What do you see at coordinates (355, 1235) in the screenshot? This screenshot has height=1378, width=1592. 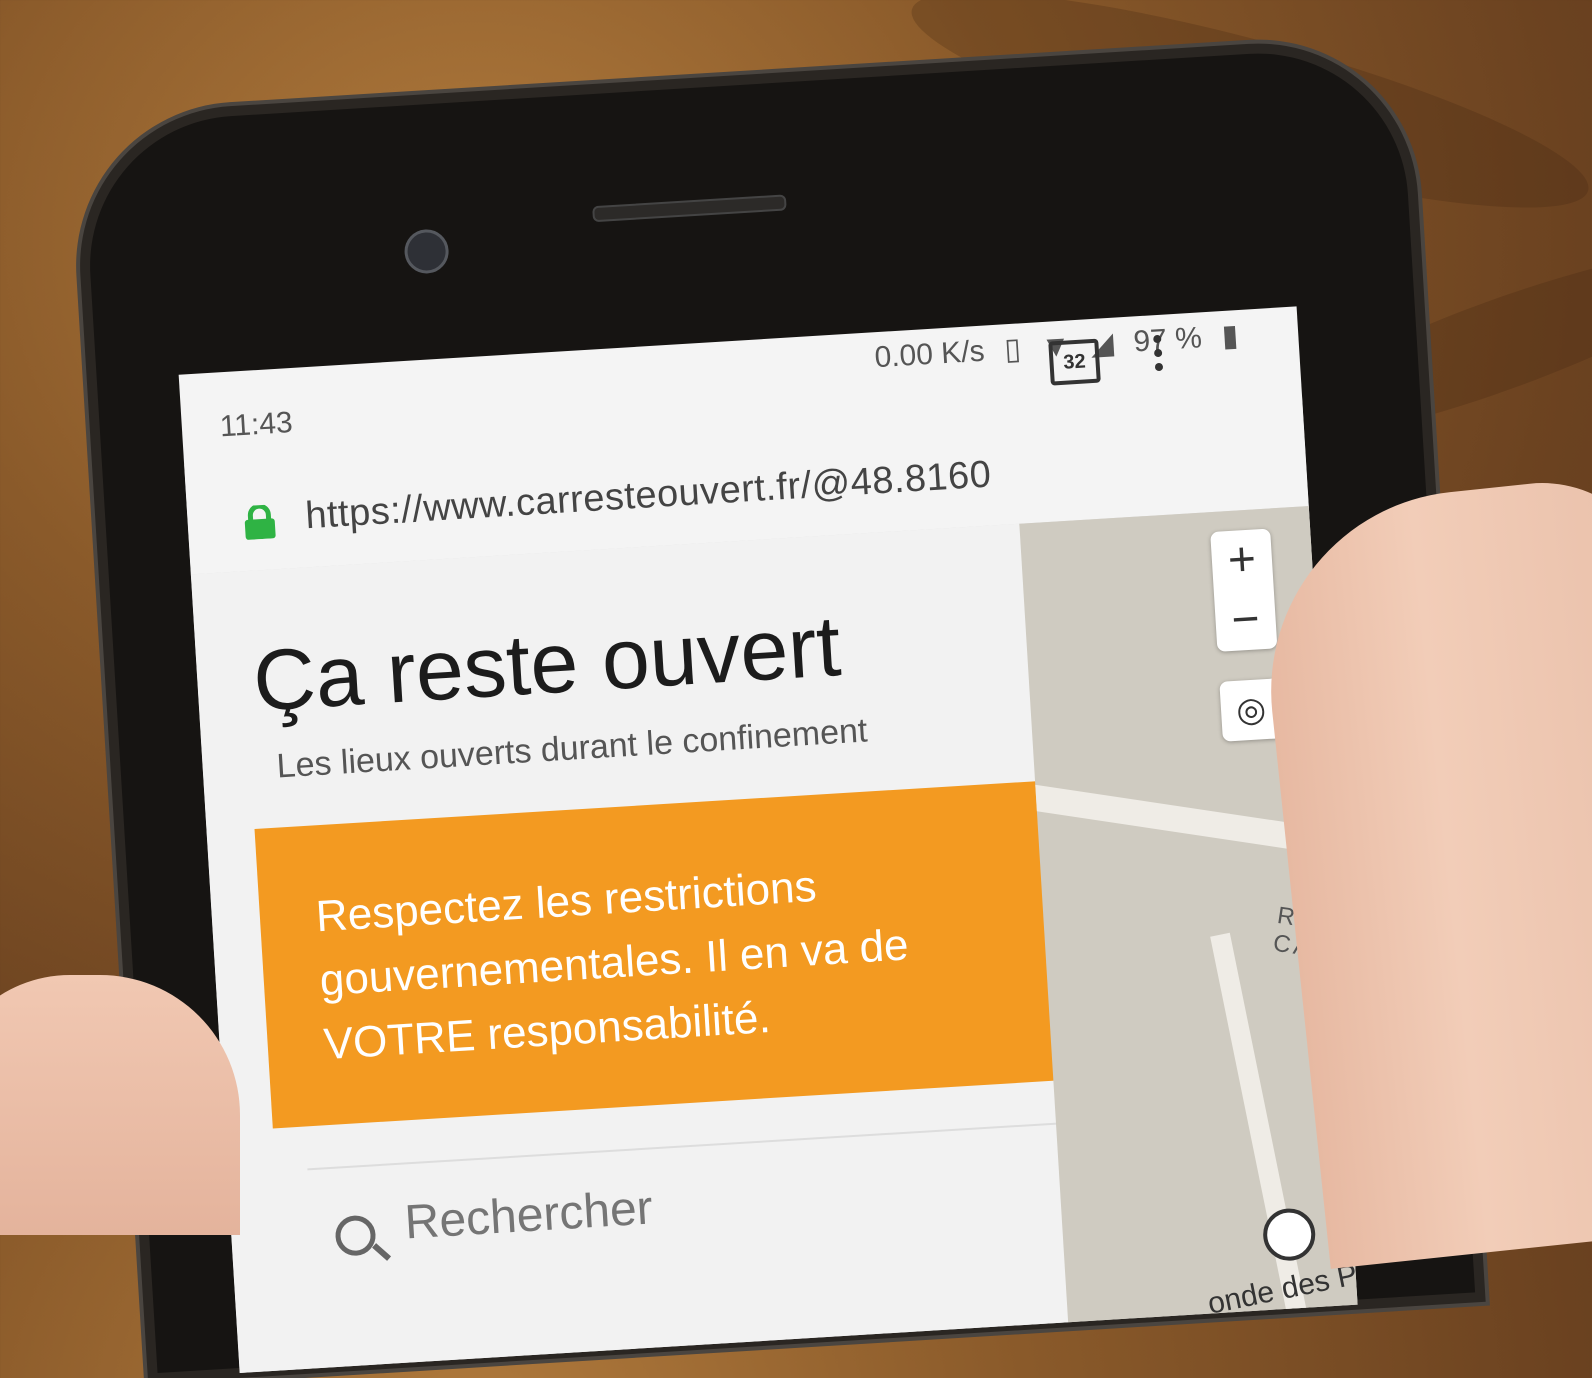 I see `search-icon` at bounding box center [355, 1235].